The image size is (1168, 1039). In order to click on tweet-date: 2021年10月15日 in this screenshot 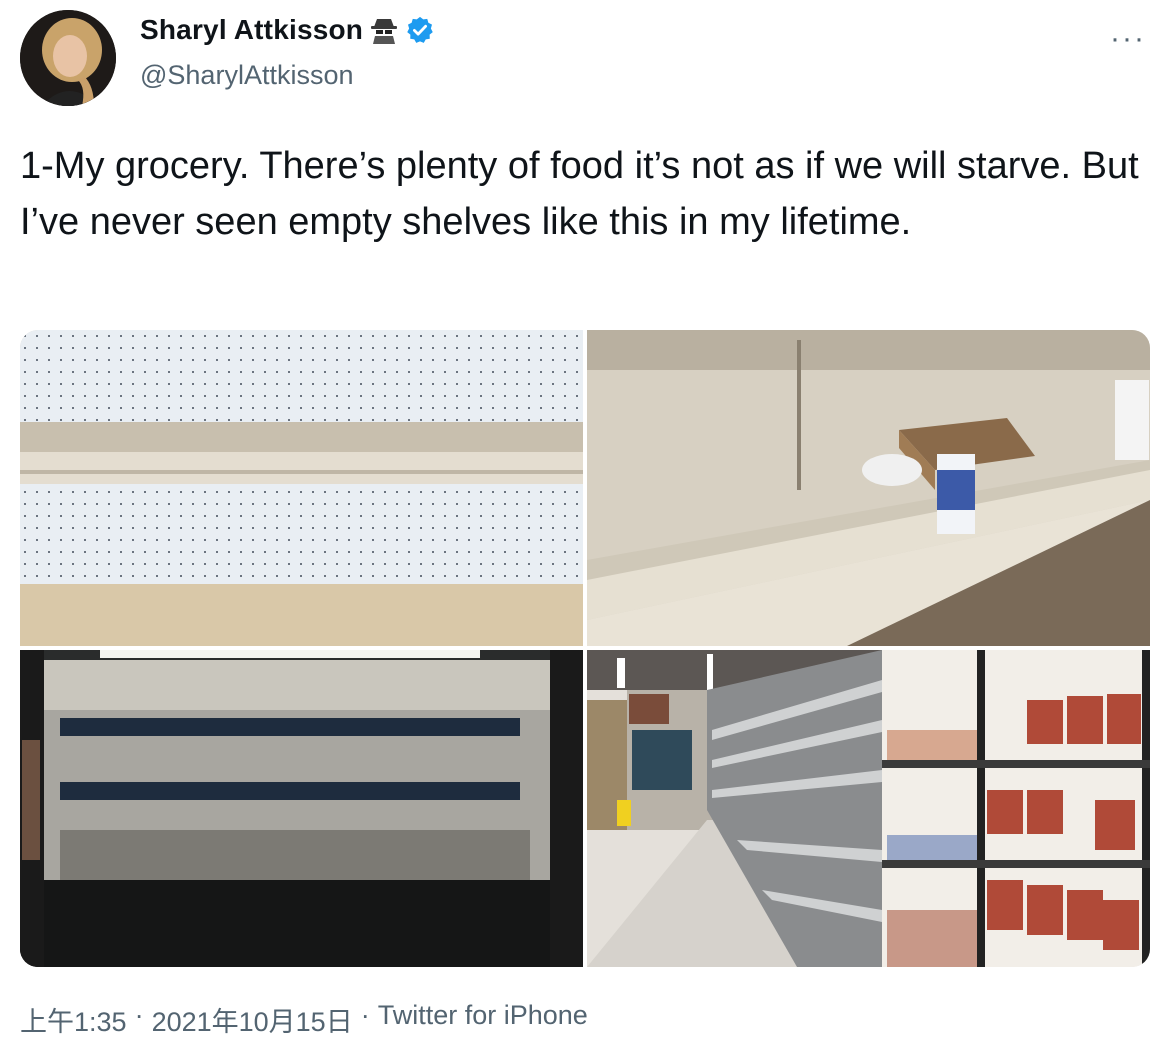, I will do `click(252, 1019)`.